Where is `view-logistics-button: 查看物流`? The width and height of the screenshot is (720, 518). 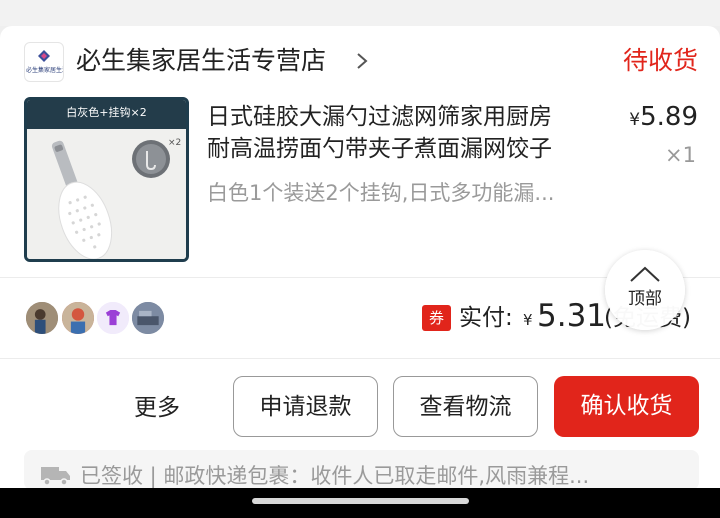 view-logistics-button: 查看物流 is located at coordinates (465, 406).